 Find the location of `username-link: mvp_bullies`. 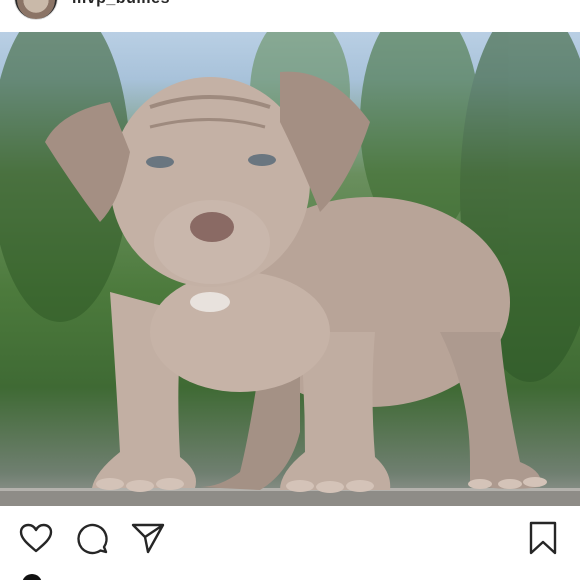

username-link: mvp_bullies is located at coordinates (121, 4).